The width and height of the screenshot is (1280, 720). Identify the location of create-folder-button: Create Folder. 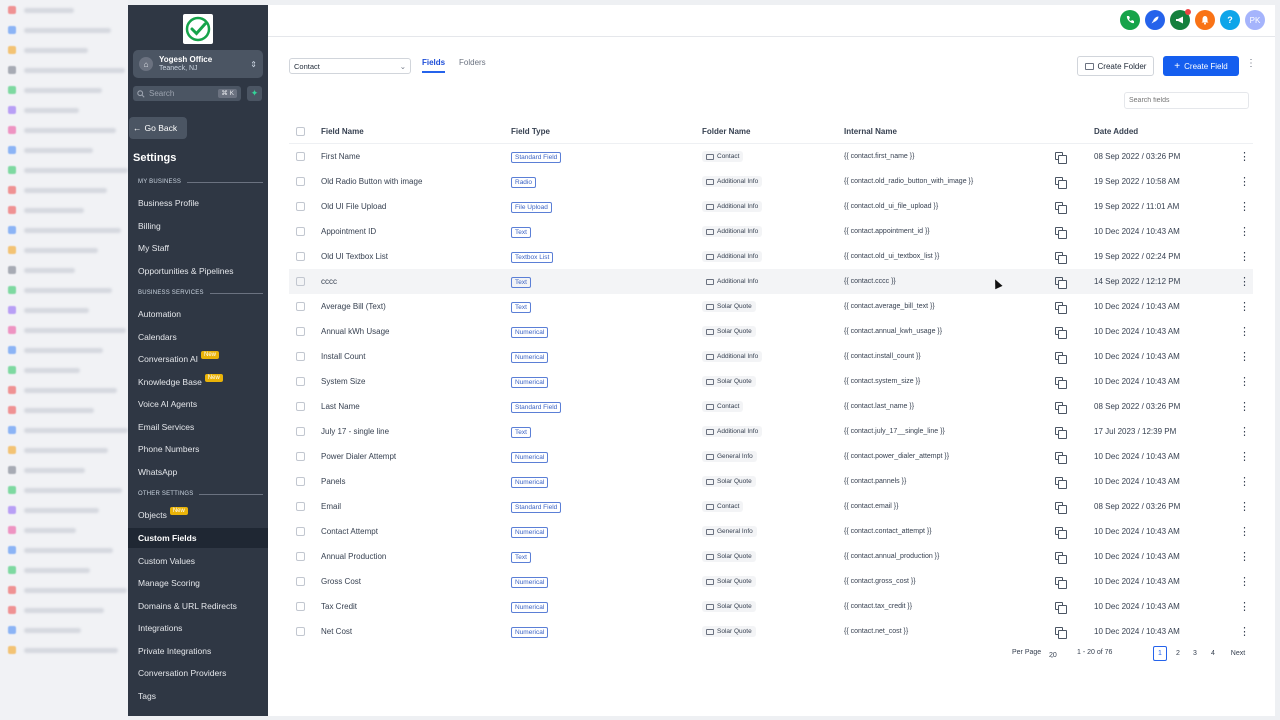
(1115, 66).